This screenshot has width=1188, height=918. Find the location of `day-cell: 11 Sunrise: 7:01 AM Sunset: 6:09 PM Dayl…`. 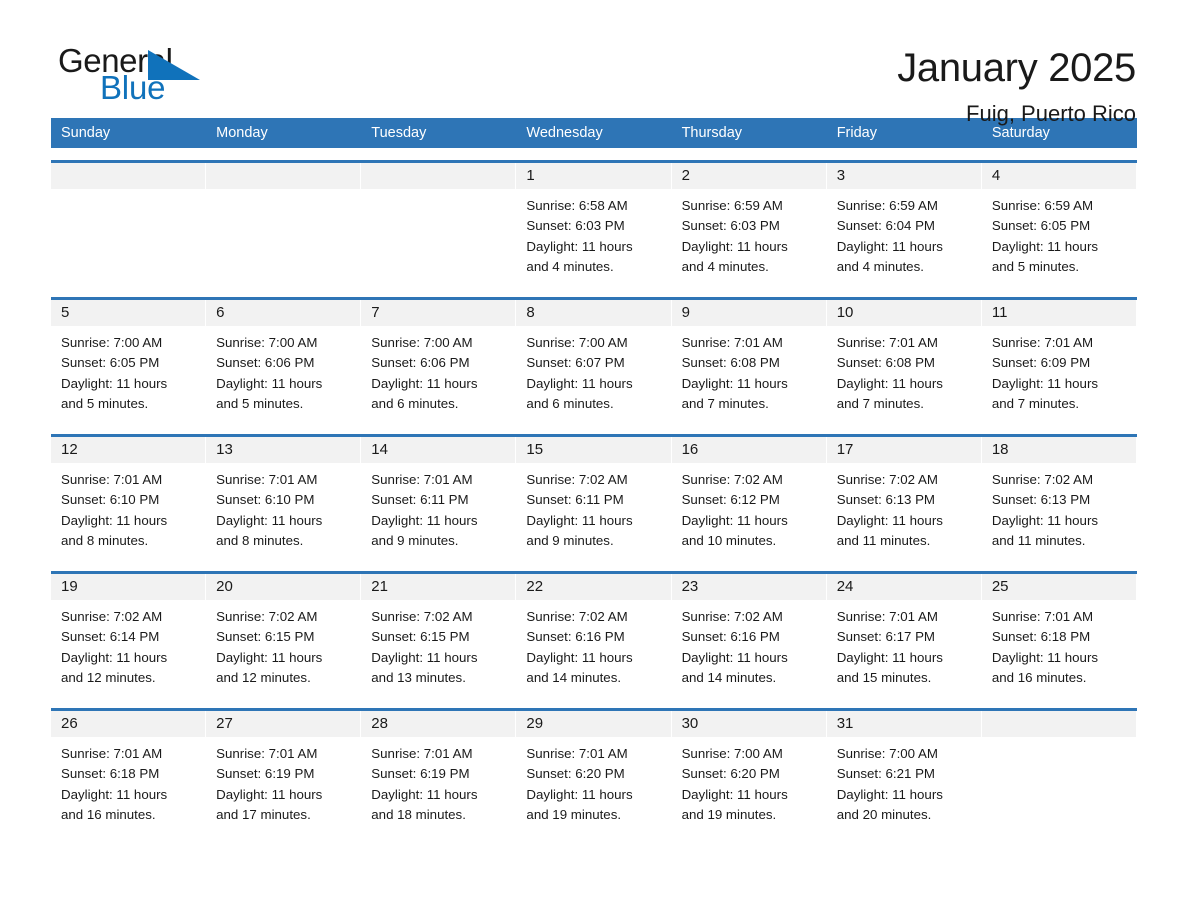

day-cell: 11 Sunrise: 7:01 AM Sunset: 6:09 PM Dayl… is located at coordinates (1059, 361).